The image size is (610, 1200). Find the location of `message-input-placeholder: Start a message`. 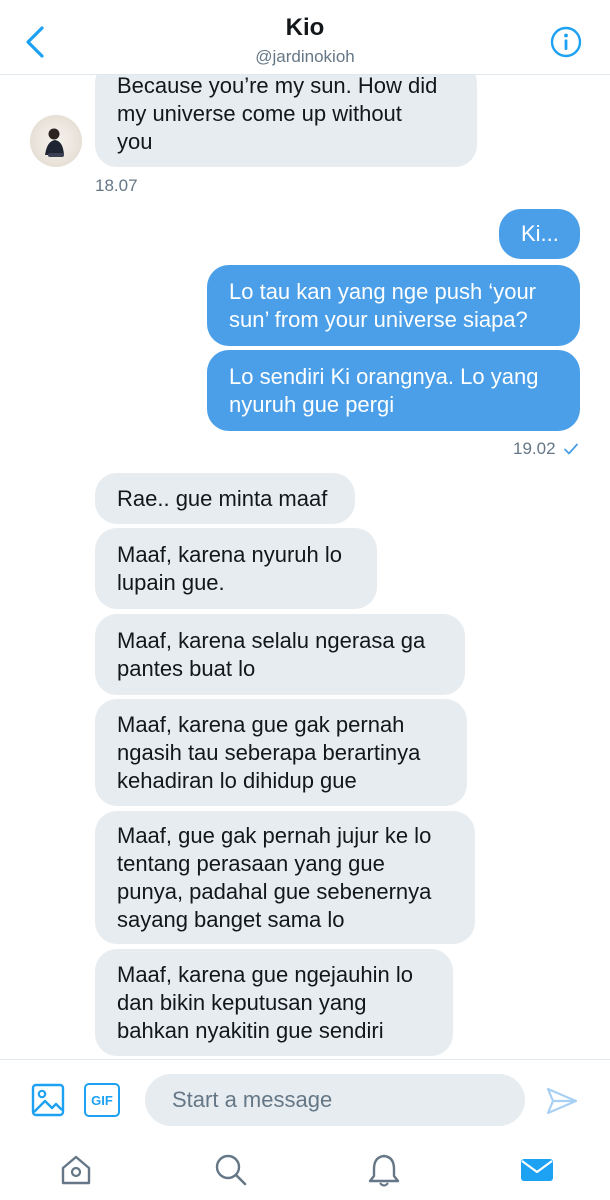

message-input-placeholder: Start a message is located at coordinates (252, 1099).